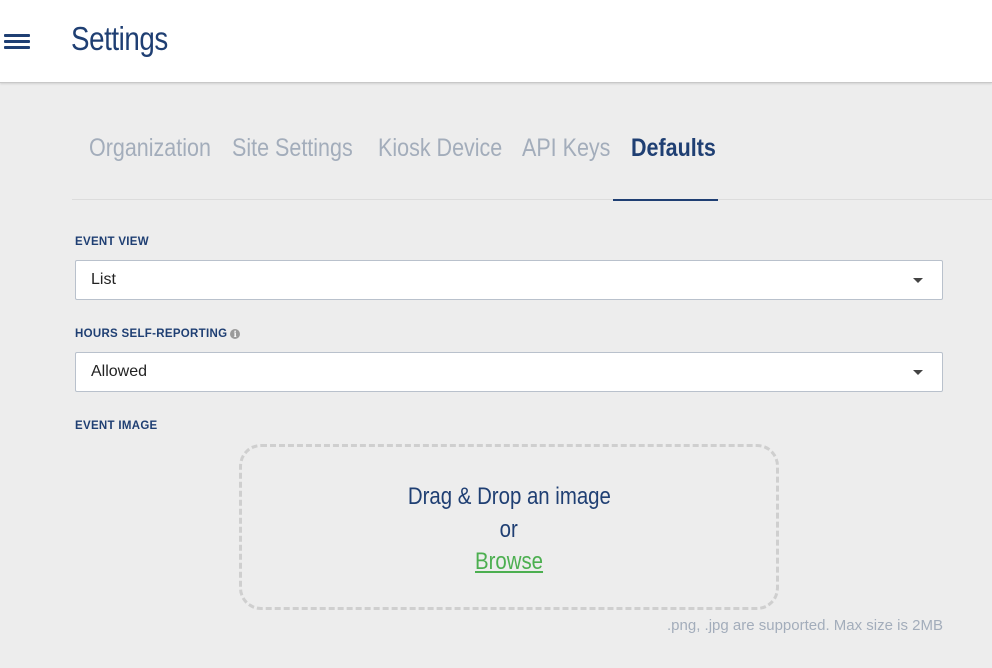 This screenshot has width=992, height=668. Describe the element at coordinates (235, 333) in the screenshot. I see `info-icon: i` at that location.